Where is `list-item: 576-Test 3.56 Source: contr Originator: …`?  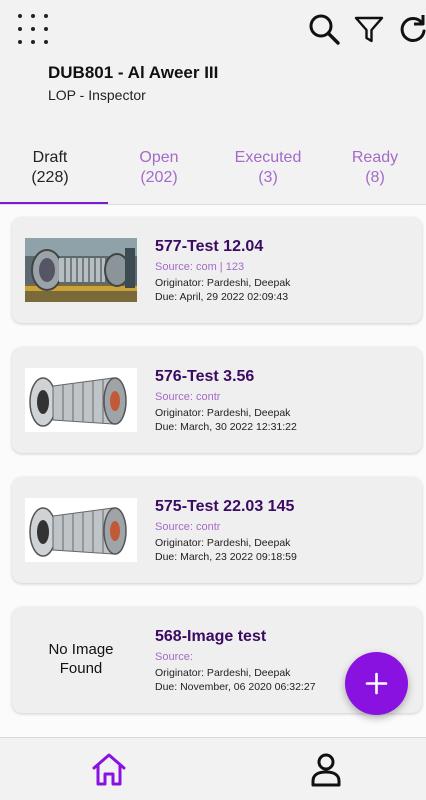 list-item: 576-Test 3.56 Source: contr Originator: … is located at coordinates (217, 400).